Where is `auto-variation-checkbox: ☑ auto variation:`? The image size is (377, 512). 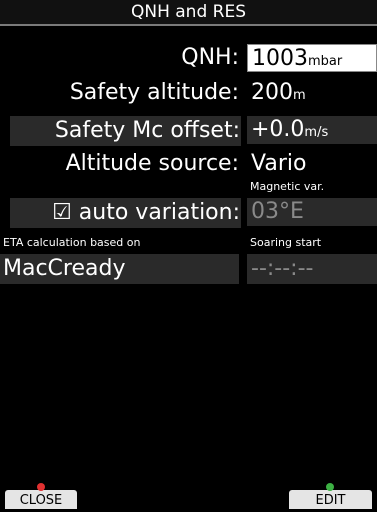 auto-variation-checkbox: ☑ auto variation: is located at coordinates (125, 213).